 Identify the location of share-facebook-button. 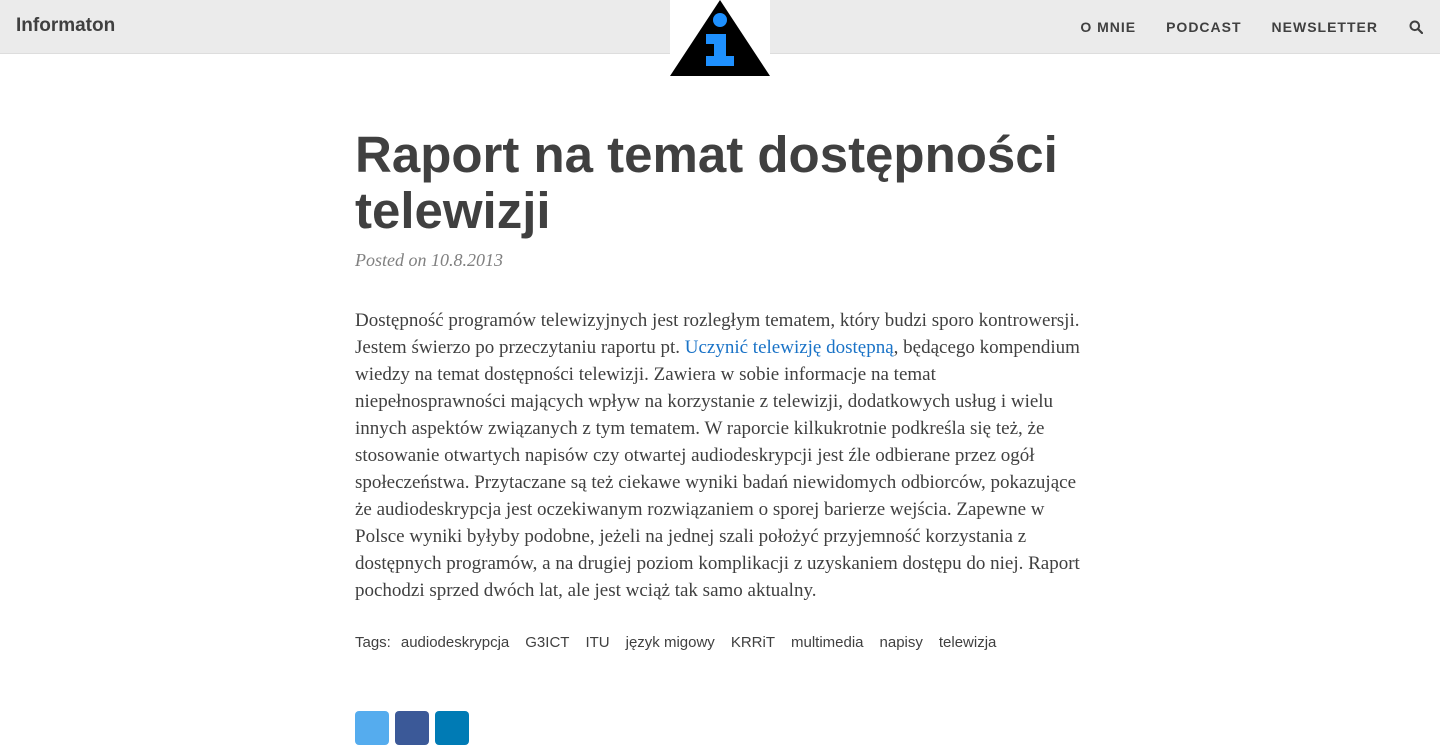
(412, 728).